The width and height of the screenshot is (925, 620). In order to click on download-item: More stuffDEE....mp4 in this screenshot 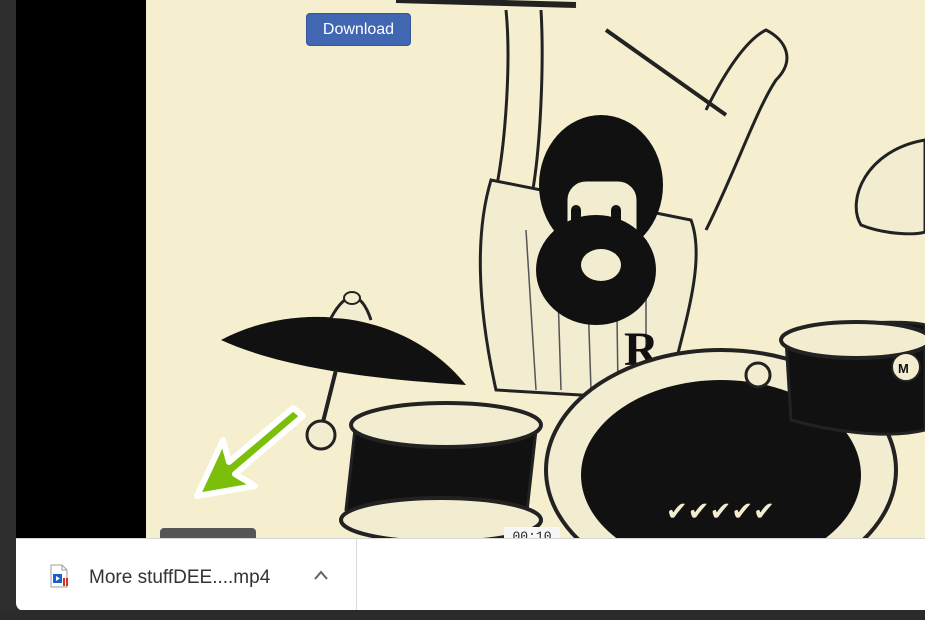, I will do `click(186, 575)`.